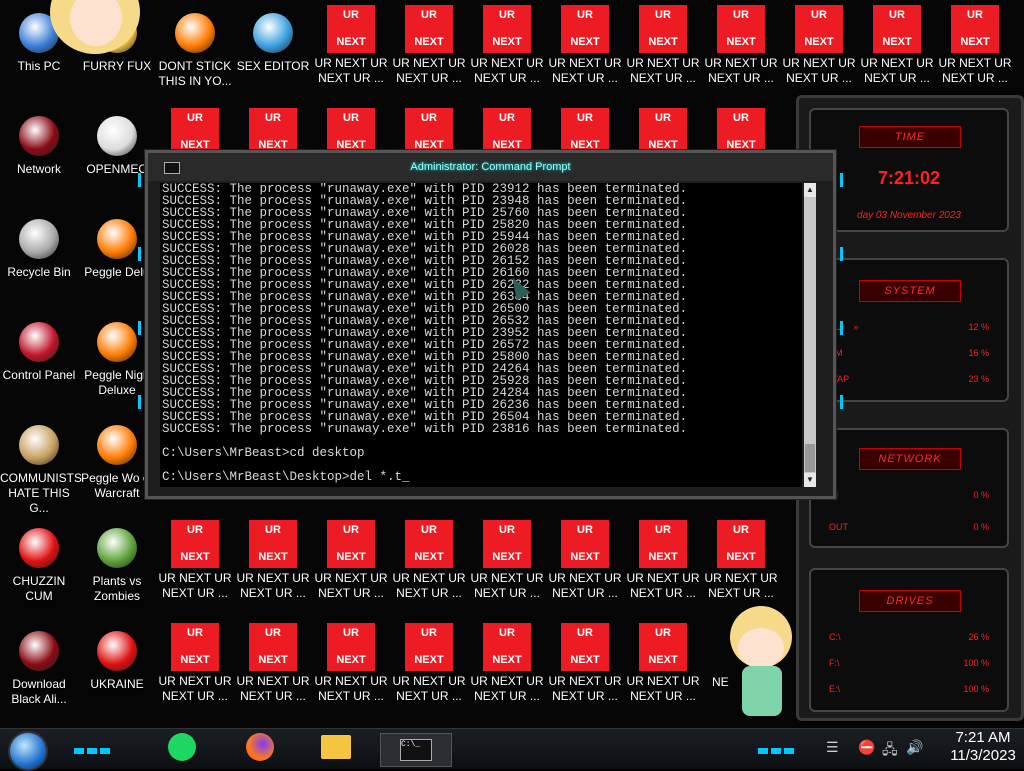  What do you see at coordinates (978, 637) in the screenshot?
I see `drive-value: 26 %` at bounding box center [978, 637].